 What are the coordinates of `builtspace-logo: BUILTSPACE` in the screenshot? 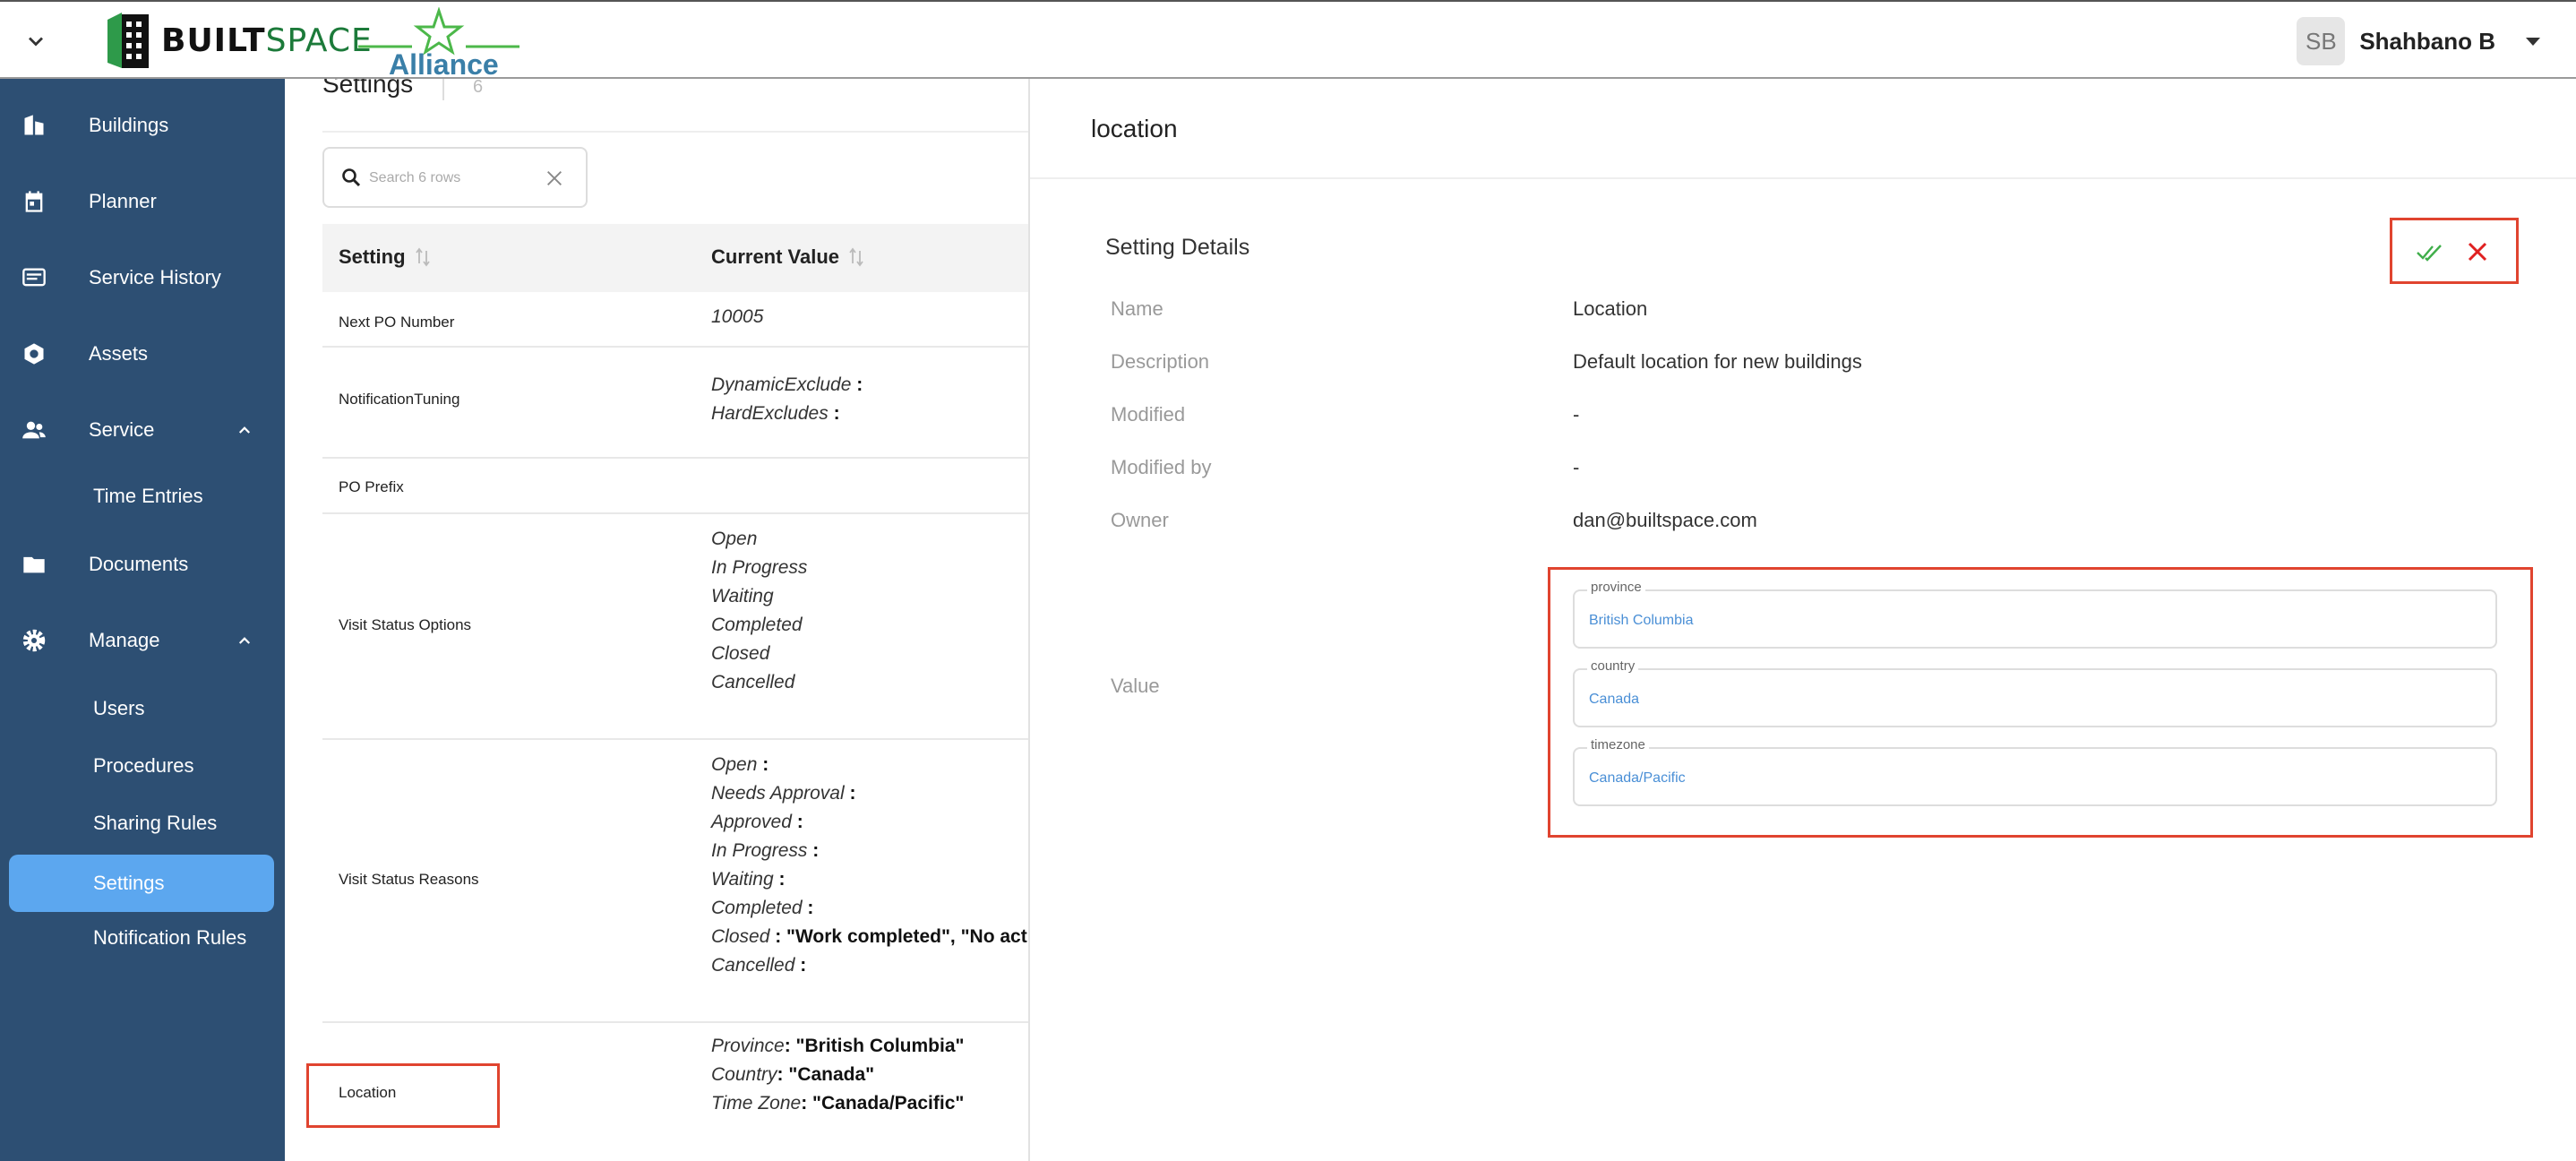 It's located at (239, 41).